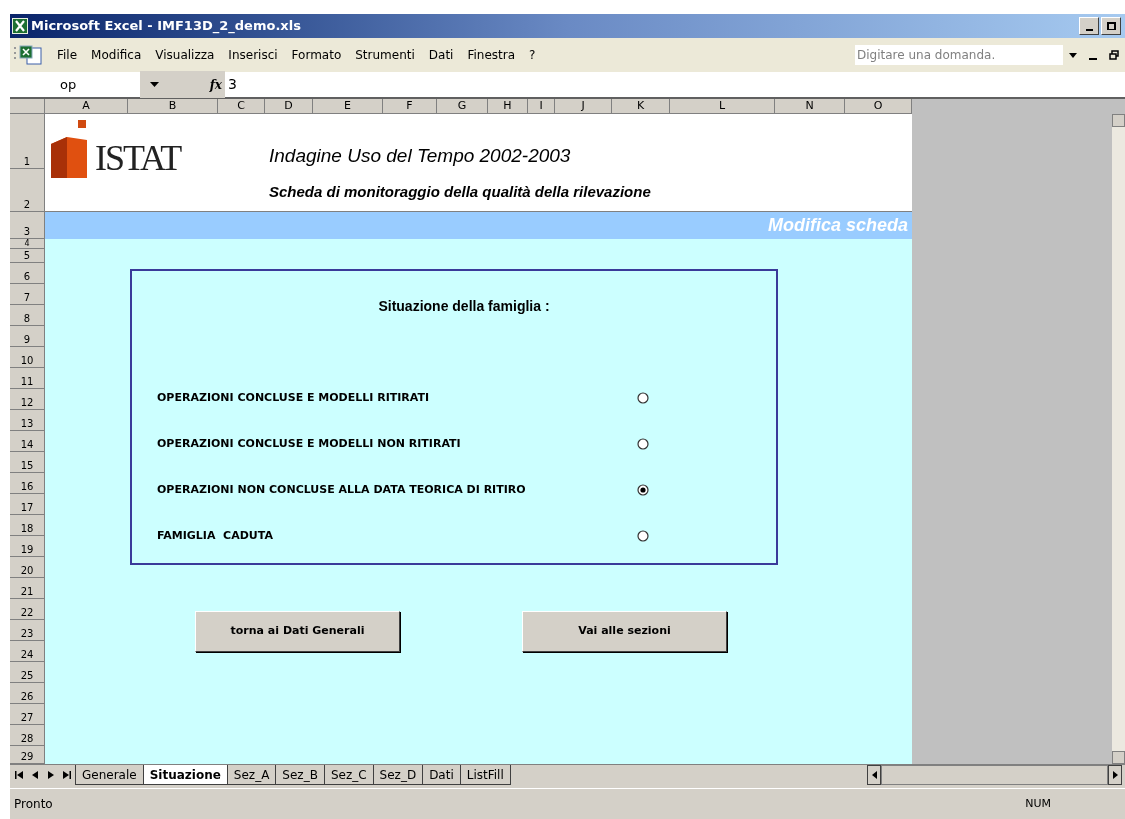 Image resolution: width=1125 pixels, height=819 pixels. Describe the element at coordinates (289, 106) in the screenshot. I see `column-header: D` at that location.